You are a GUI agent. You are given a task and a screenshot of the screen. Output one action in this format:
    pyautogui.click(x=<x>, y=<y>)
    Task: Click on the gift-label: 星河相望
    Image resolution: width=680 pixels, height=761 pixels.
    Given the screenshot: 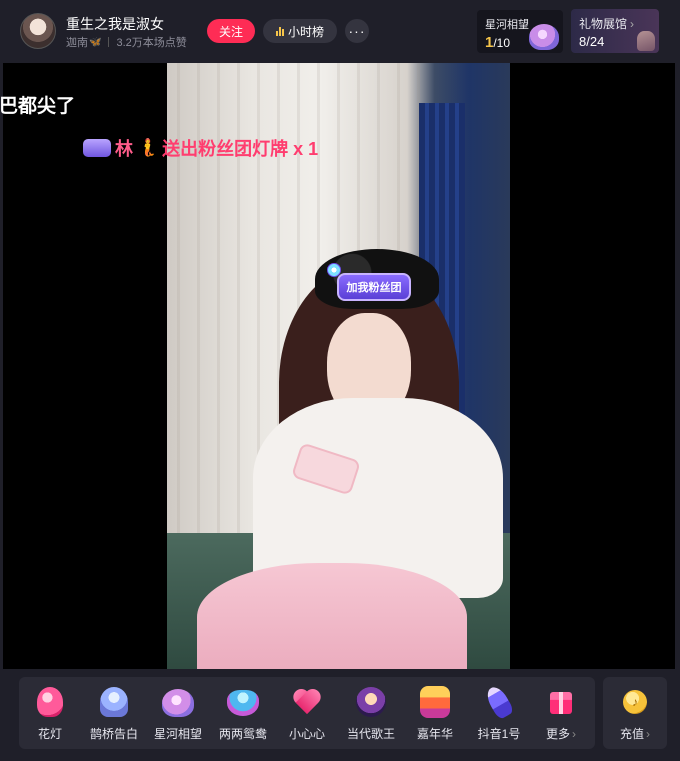 What is the action you would take?
    pyautogui.click(x=177, y=734)
    